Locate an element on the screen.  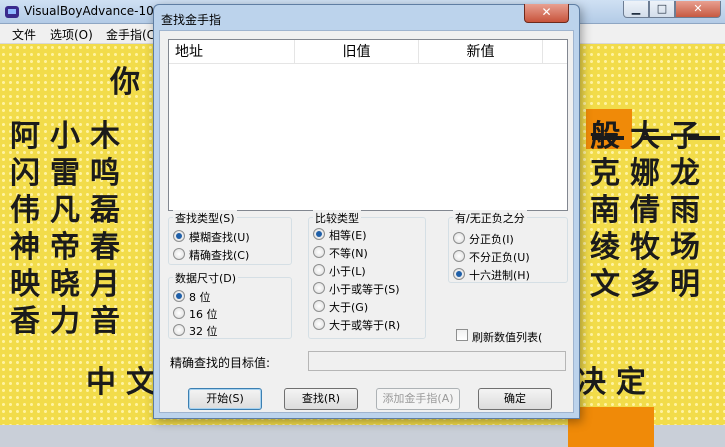
game-text: 你 is located at coordinates (130, 82).